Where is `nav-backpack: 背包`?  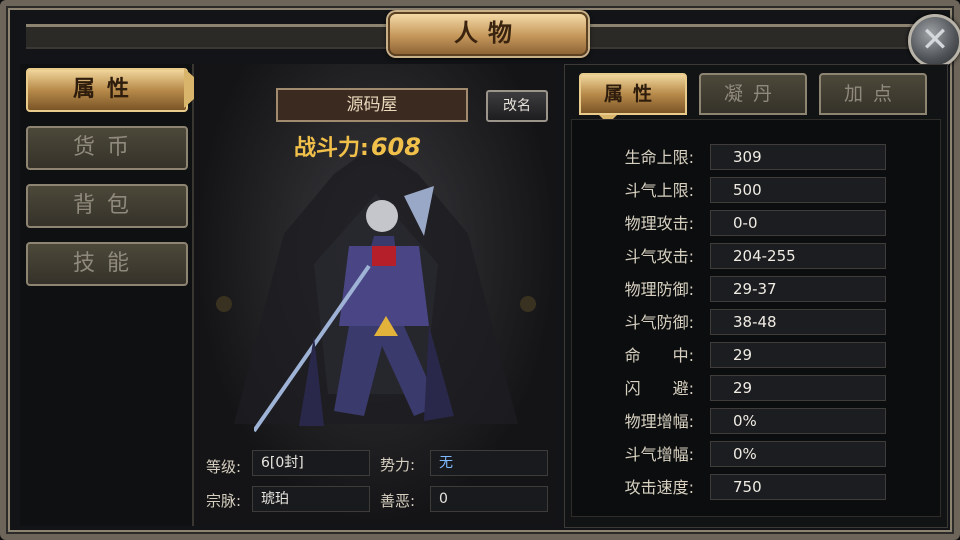
nav-backpack: 背包 is located at coordinates (107, 206).